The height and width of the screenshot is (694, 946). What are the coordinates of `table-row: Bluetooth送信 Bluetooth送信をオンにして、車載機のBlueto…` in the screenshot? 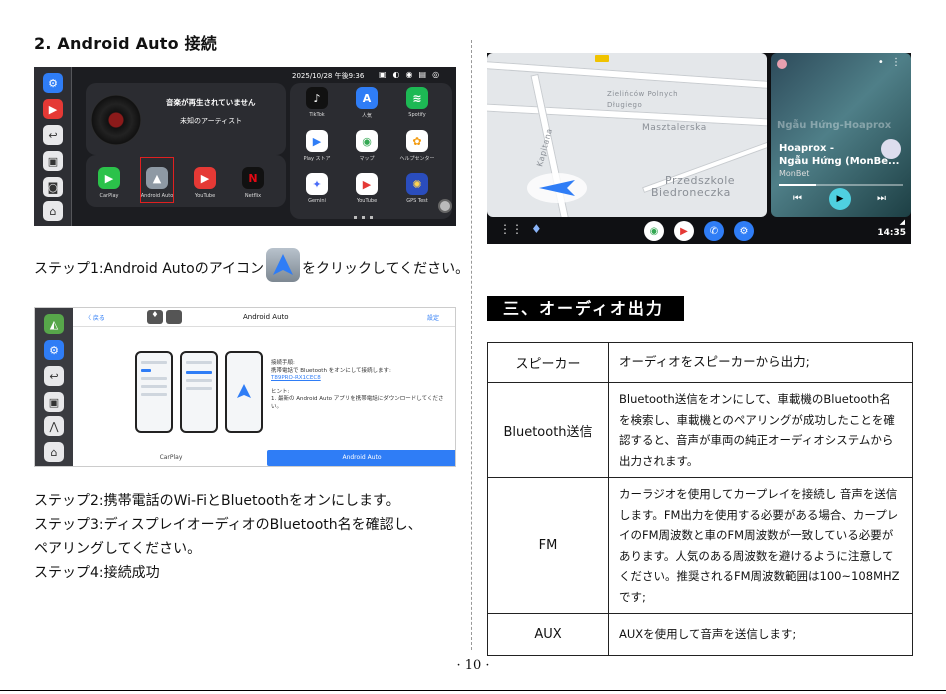 It's located at (700, 430).